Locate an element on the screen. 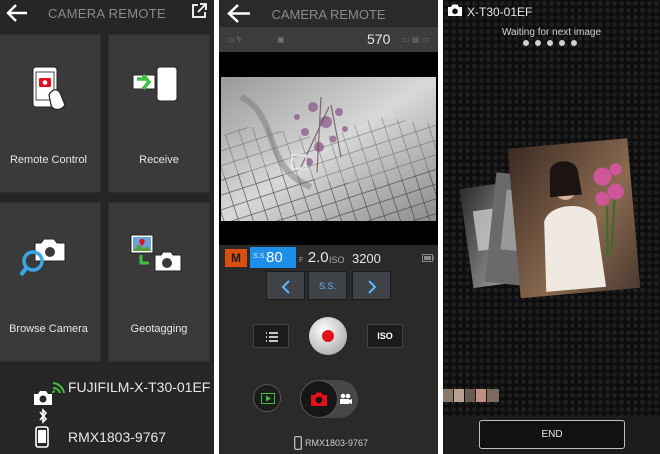 This screenshot has height=454, width=660. browse-camera-icon is located at coordinates (42, 257).